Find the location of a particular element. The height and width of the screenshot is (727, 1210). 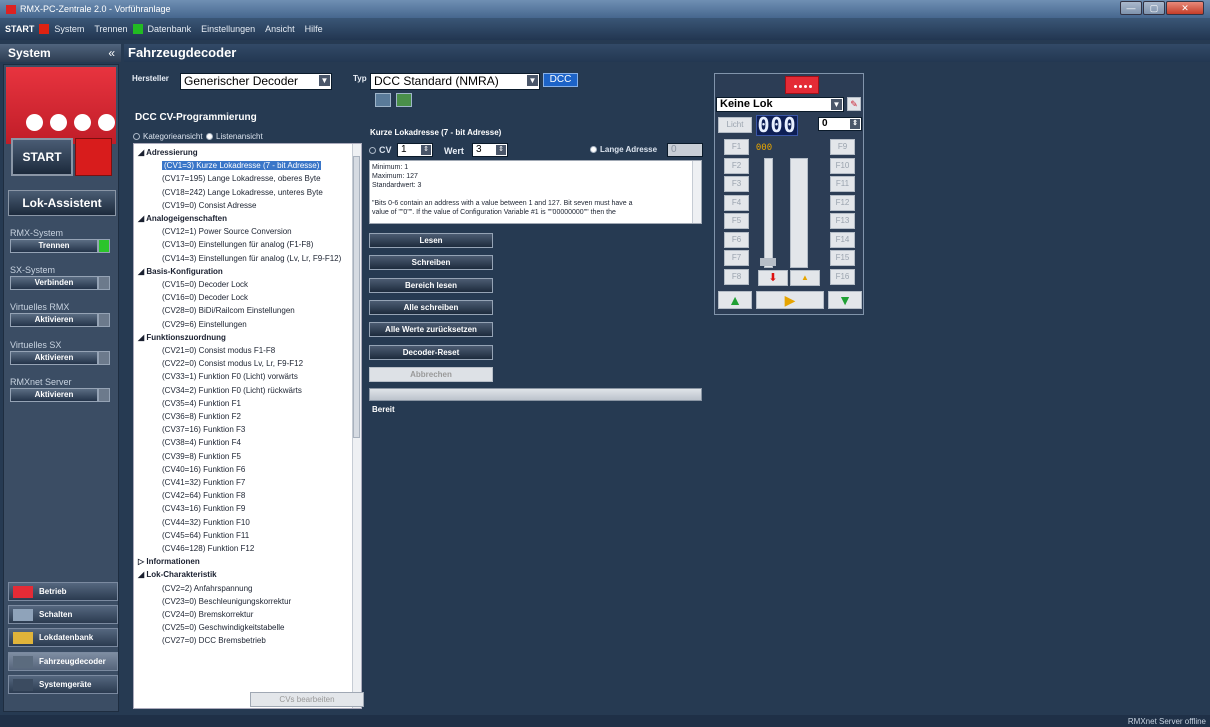

tree-item: (CV19=0) Consist Adresse is located at coordinates (209, 205).